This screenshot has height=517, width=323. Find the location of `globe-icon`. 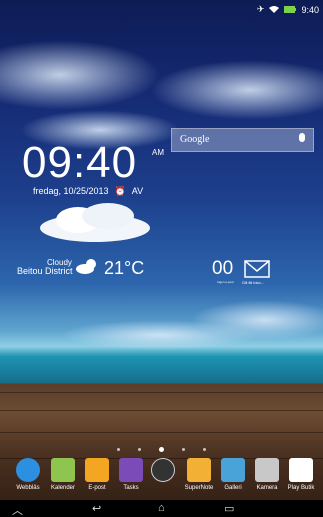

globe-icon is located at coordinates (28, 470).